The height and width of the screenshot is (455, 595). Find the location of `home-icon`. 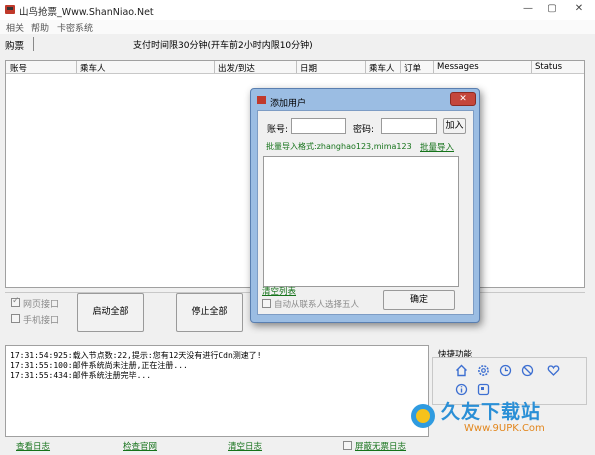

home-icon is located at coordinates (461, 370).